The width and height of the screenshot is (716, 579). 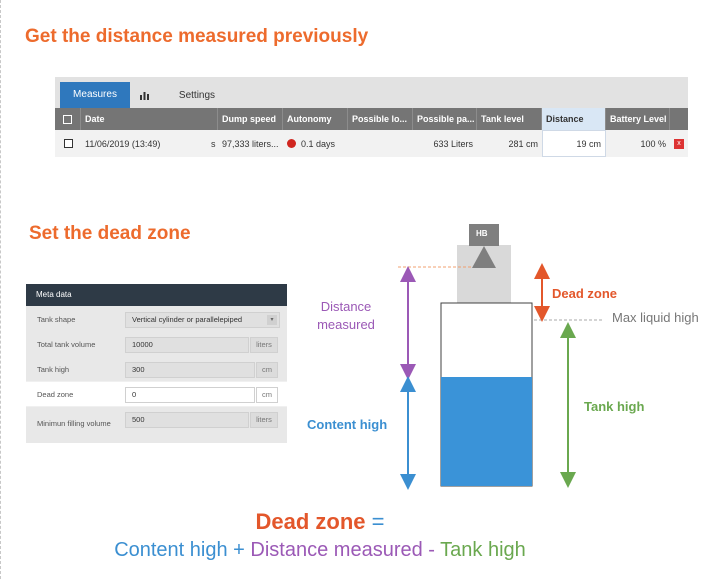 What do you see at coordinates (346, 315) in the screenshot?
I see `distance-measured-label: Distance measured` at bounding box center [346, 315].